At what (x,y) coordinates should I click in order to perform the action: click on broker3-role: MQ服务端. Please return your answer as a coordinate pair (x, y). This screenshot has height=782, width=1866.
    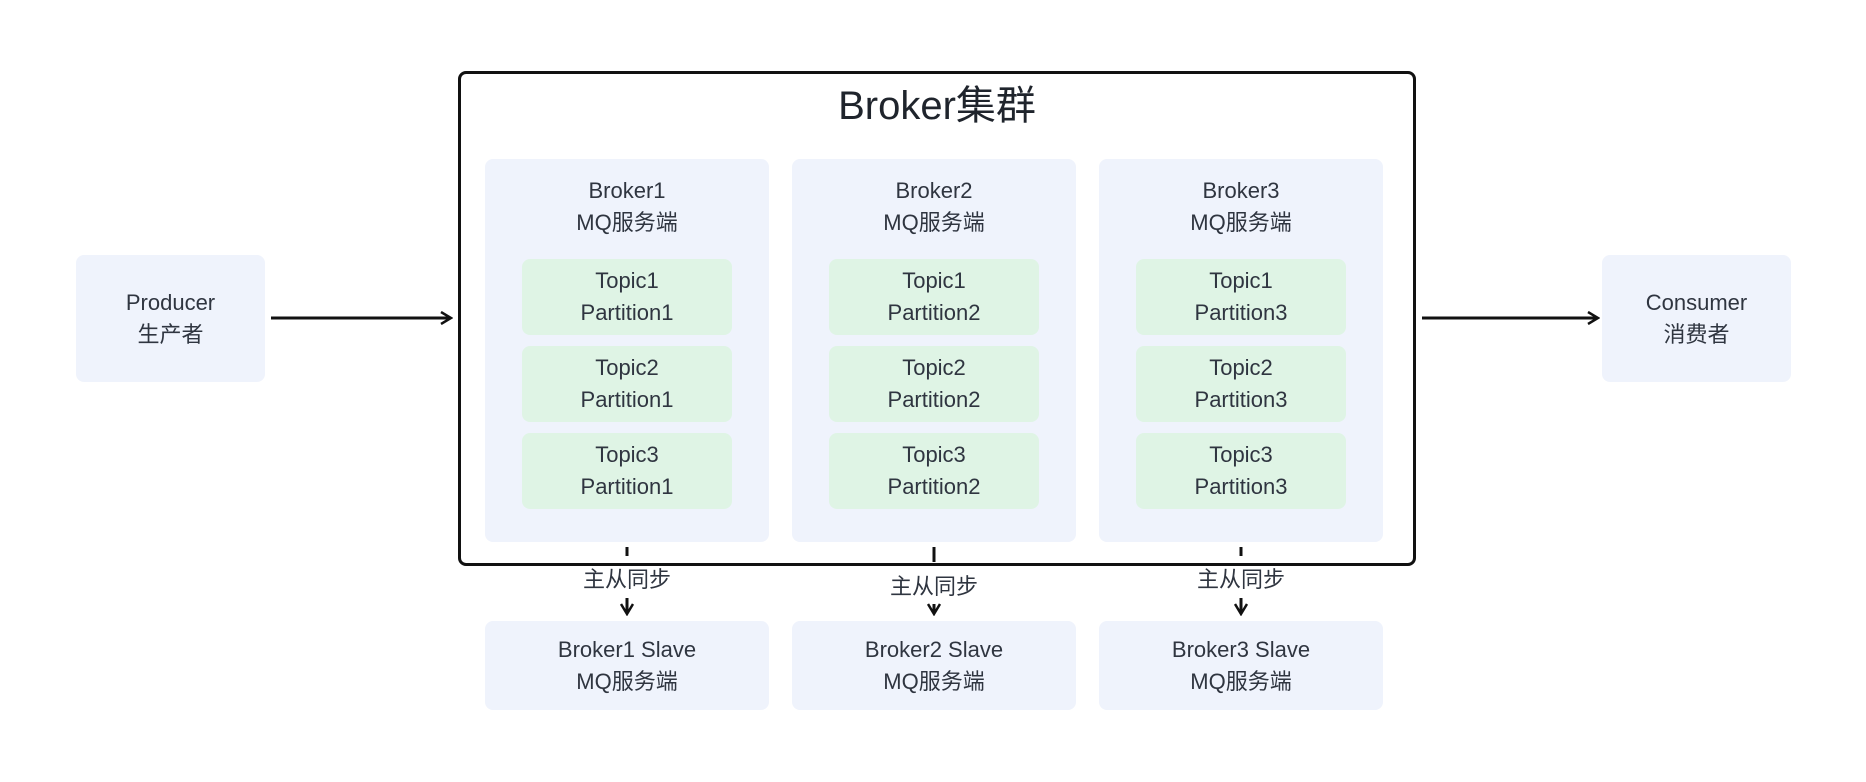
    Looking at the image, I should click on (1241, 222).